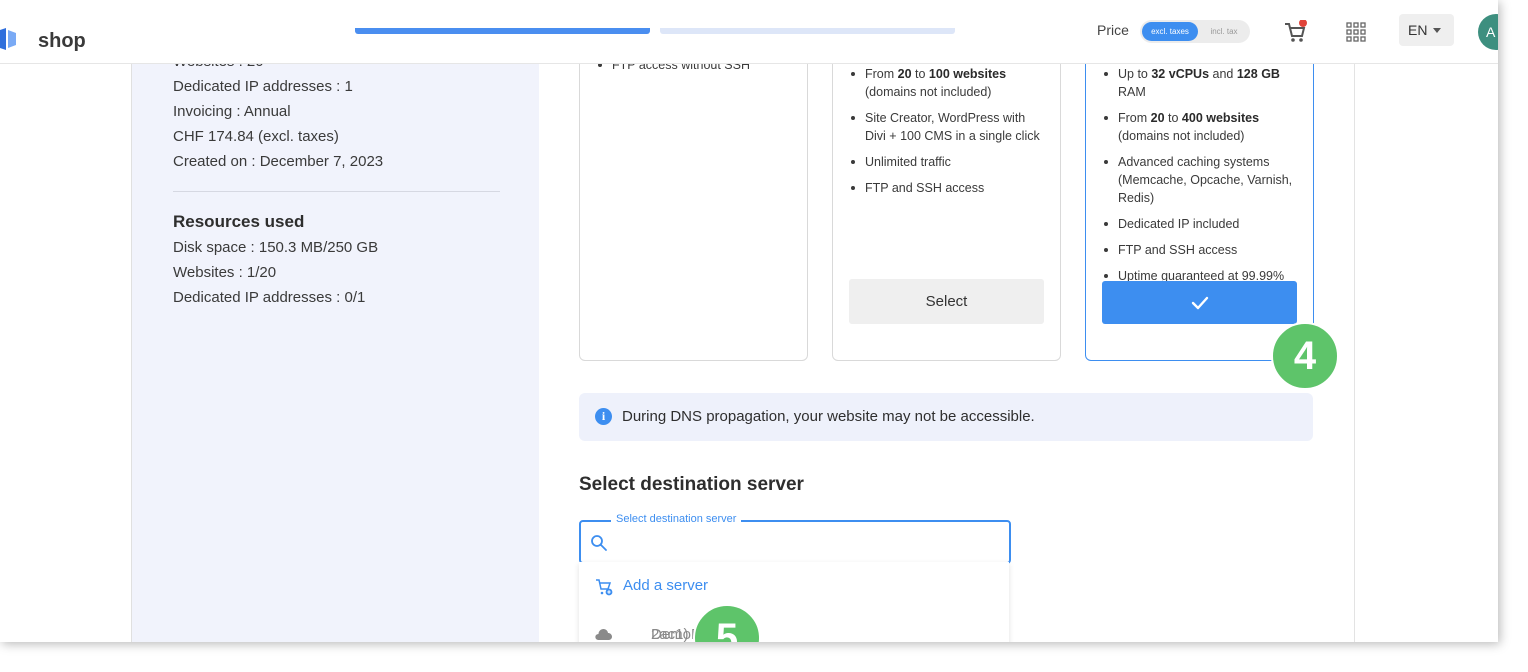 The height and width of the screenshot is (672, 1528). What do you see at coordinates (1224, 31) in the screenshot?
I see `price-option-incl: incl. tax` at bounding box center [1224, 31].